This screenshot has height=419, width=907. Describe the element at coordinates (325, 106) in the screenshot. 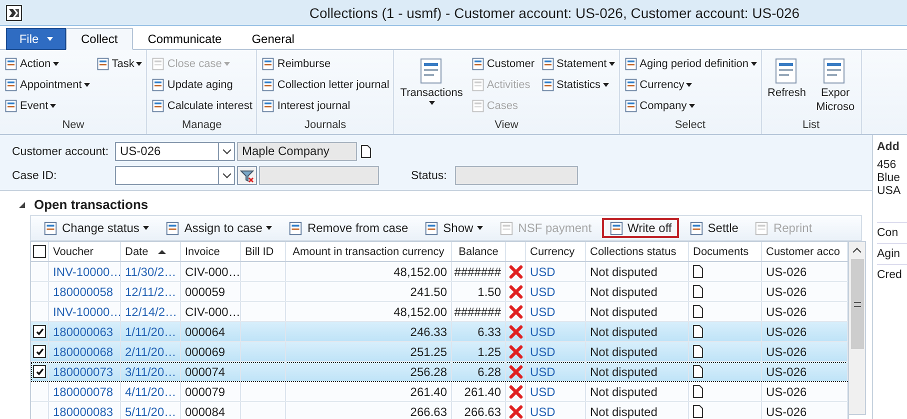

I see `ribbon-button: Interest journal` at that location.